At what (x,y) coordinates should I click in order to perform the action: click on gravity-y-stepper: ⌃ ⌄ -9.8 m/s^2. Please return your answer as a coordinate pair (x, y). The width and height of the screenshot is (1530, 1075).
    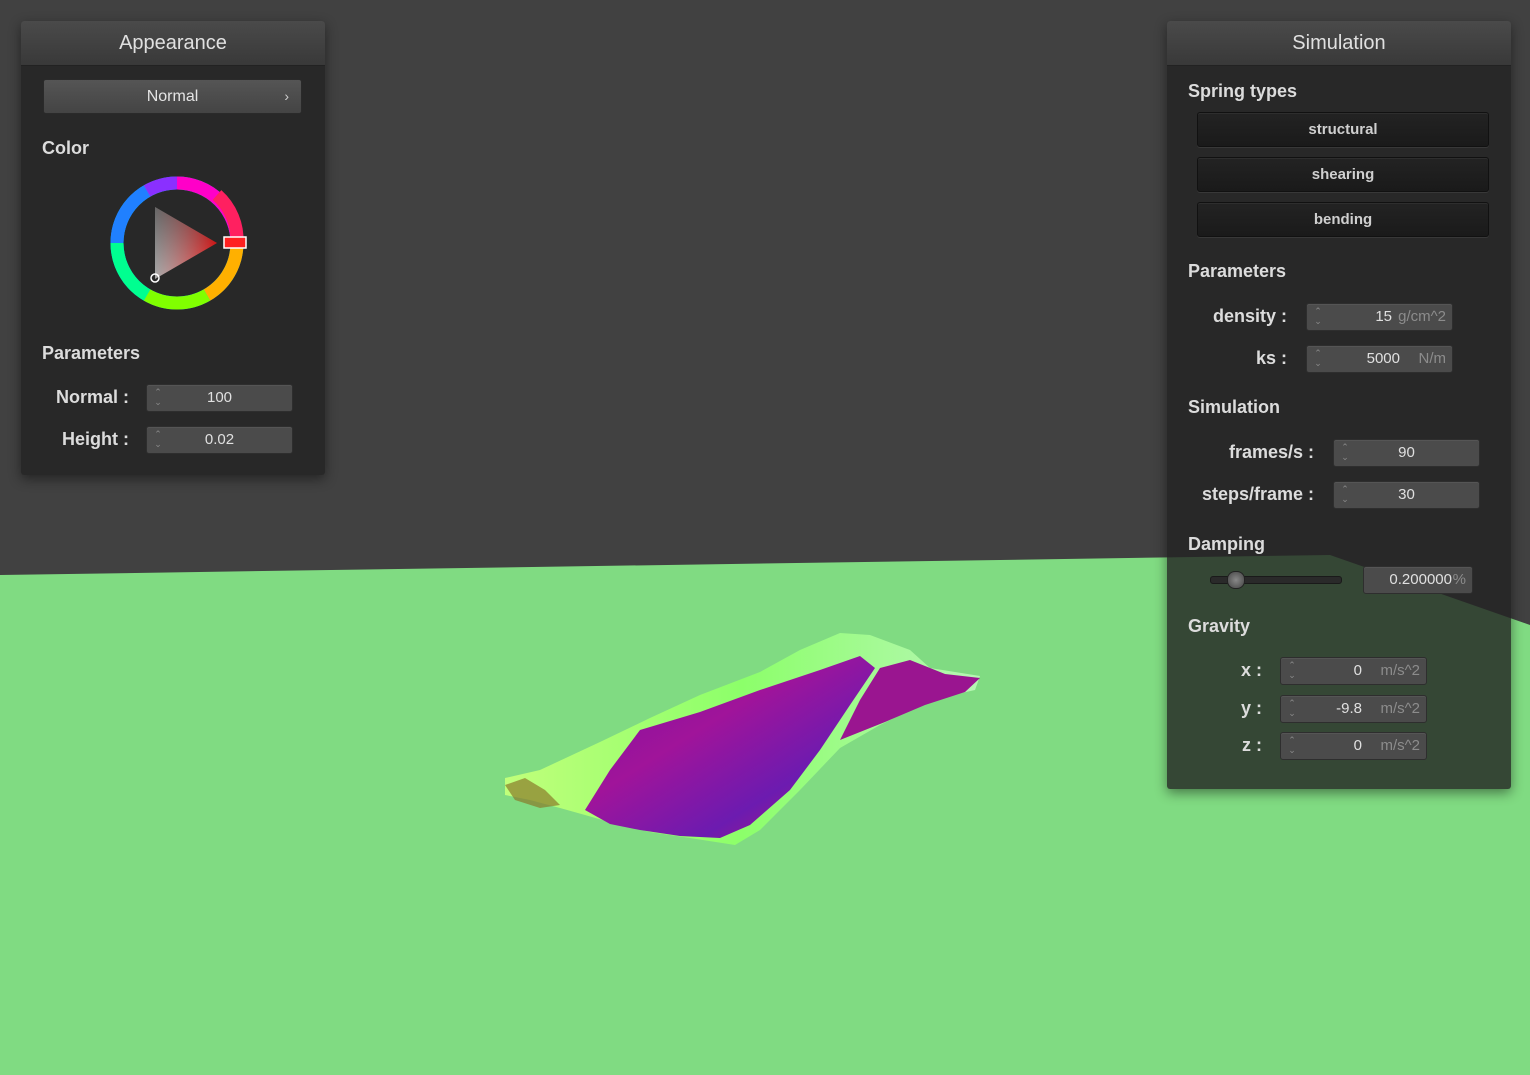
    Looking at the image, I should click on (1353, 709).